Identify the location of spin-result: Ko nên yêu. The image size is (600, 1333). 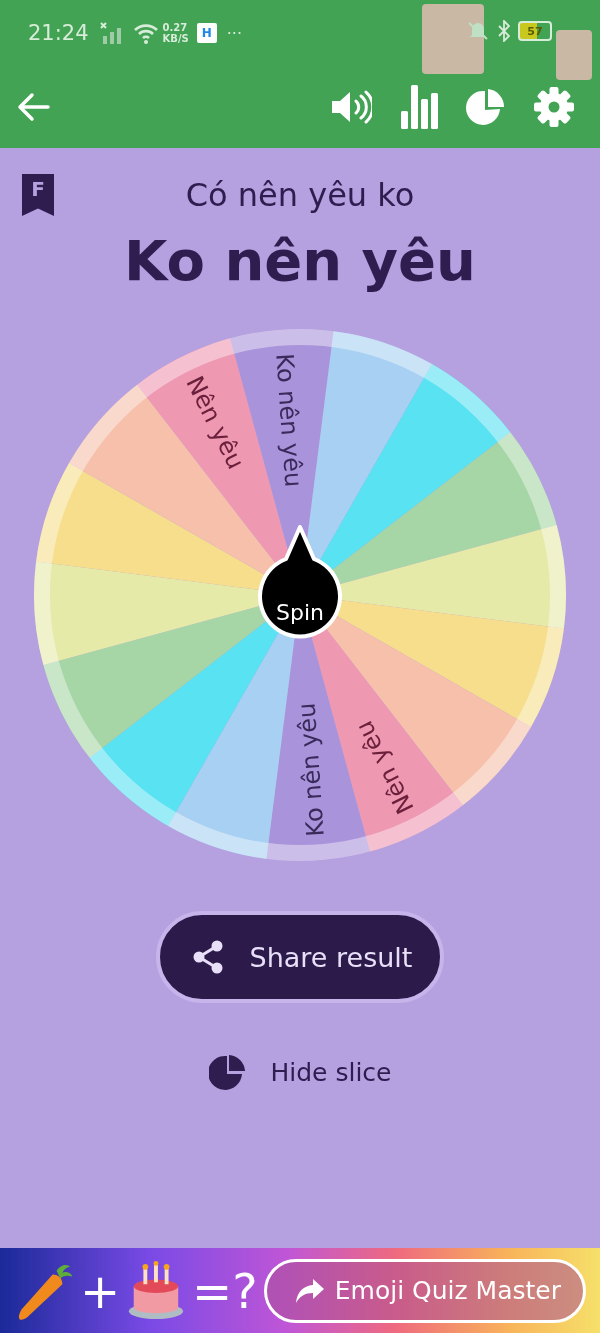
(300, 260).